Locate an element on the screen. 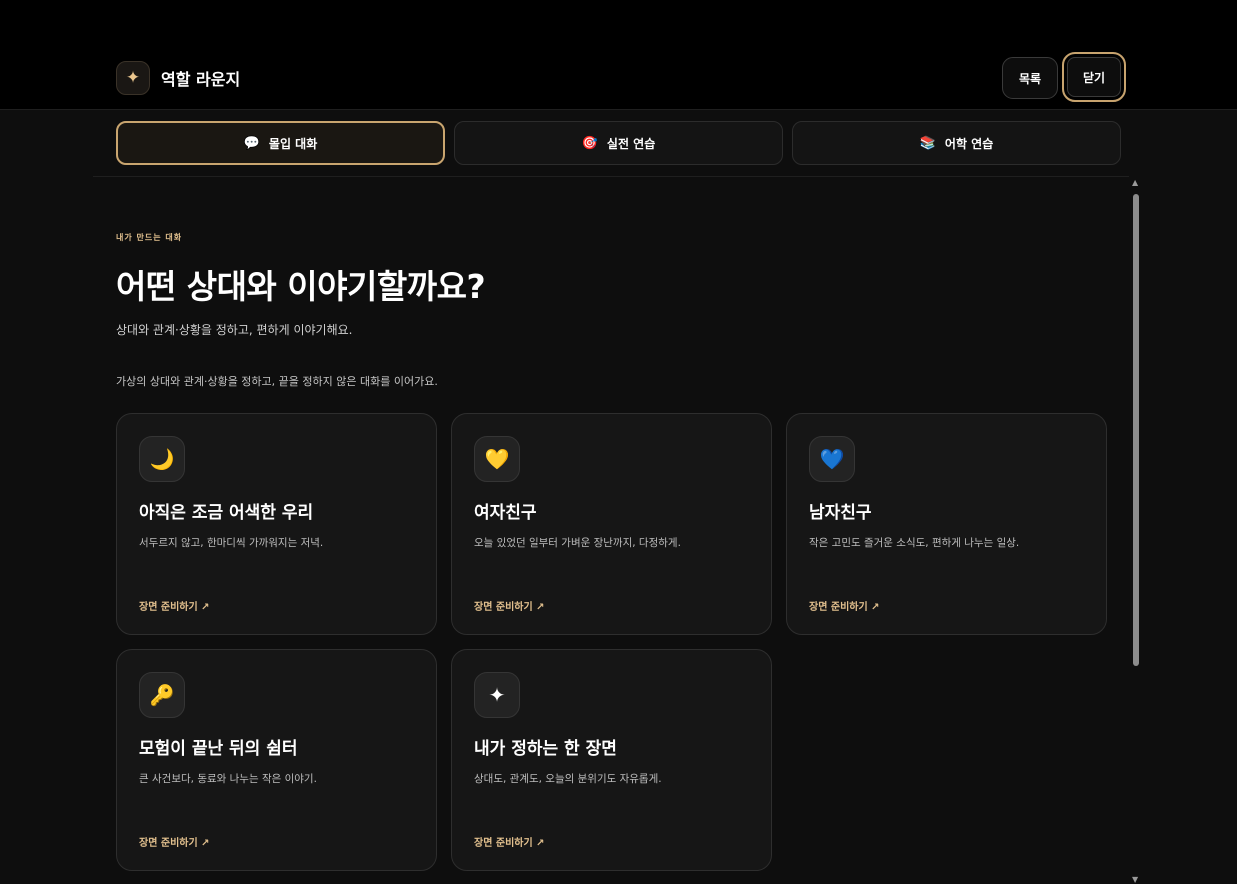  section-eyebrow: 내가 만드는 대화 is located at coordinates (149, 237).